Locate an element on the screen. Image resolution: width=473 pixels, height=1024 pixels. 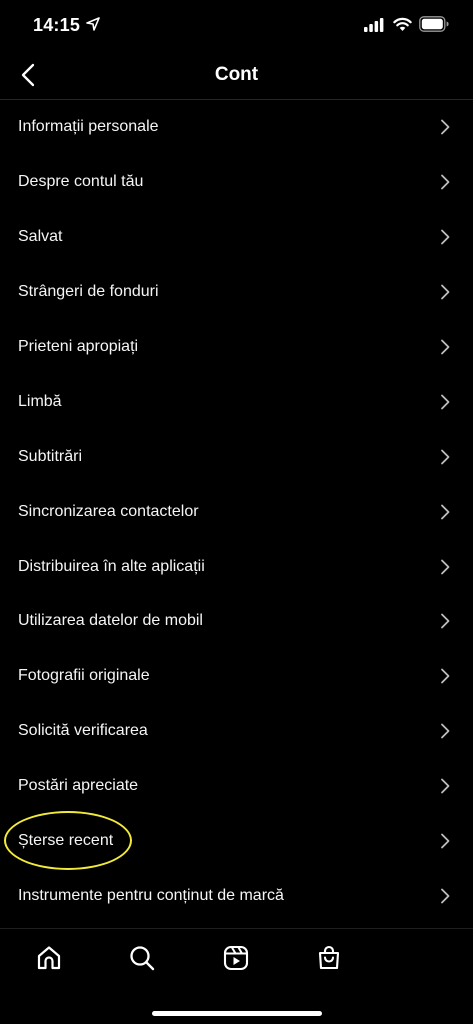
menu-item-label: Distribuirea în alte aplicații is located at coordinates (111, 566).